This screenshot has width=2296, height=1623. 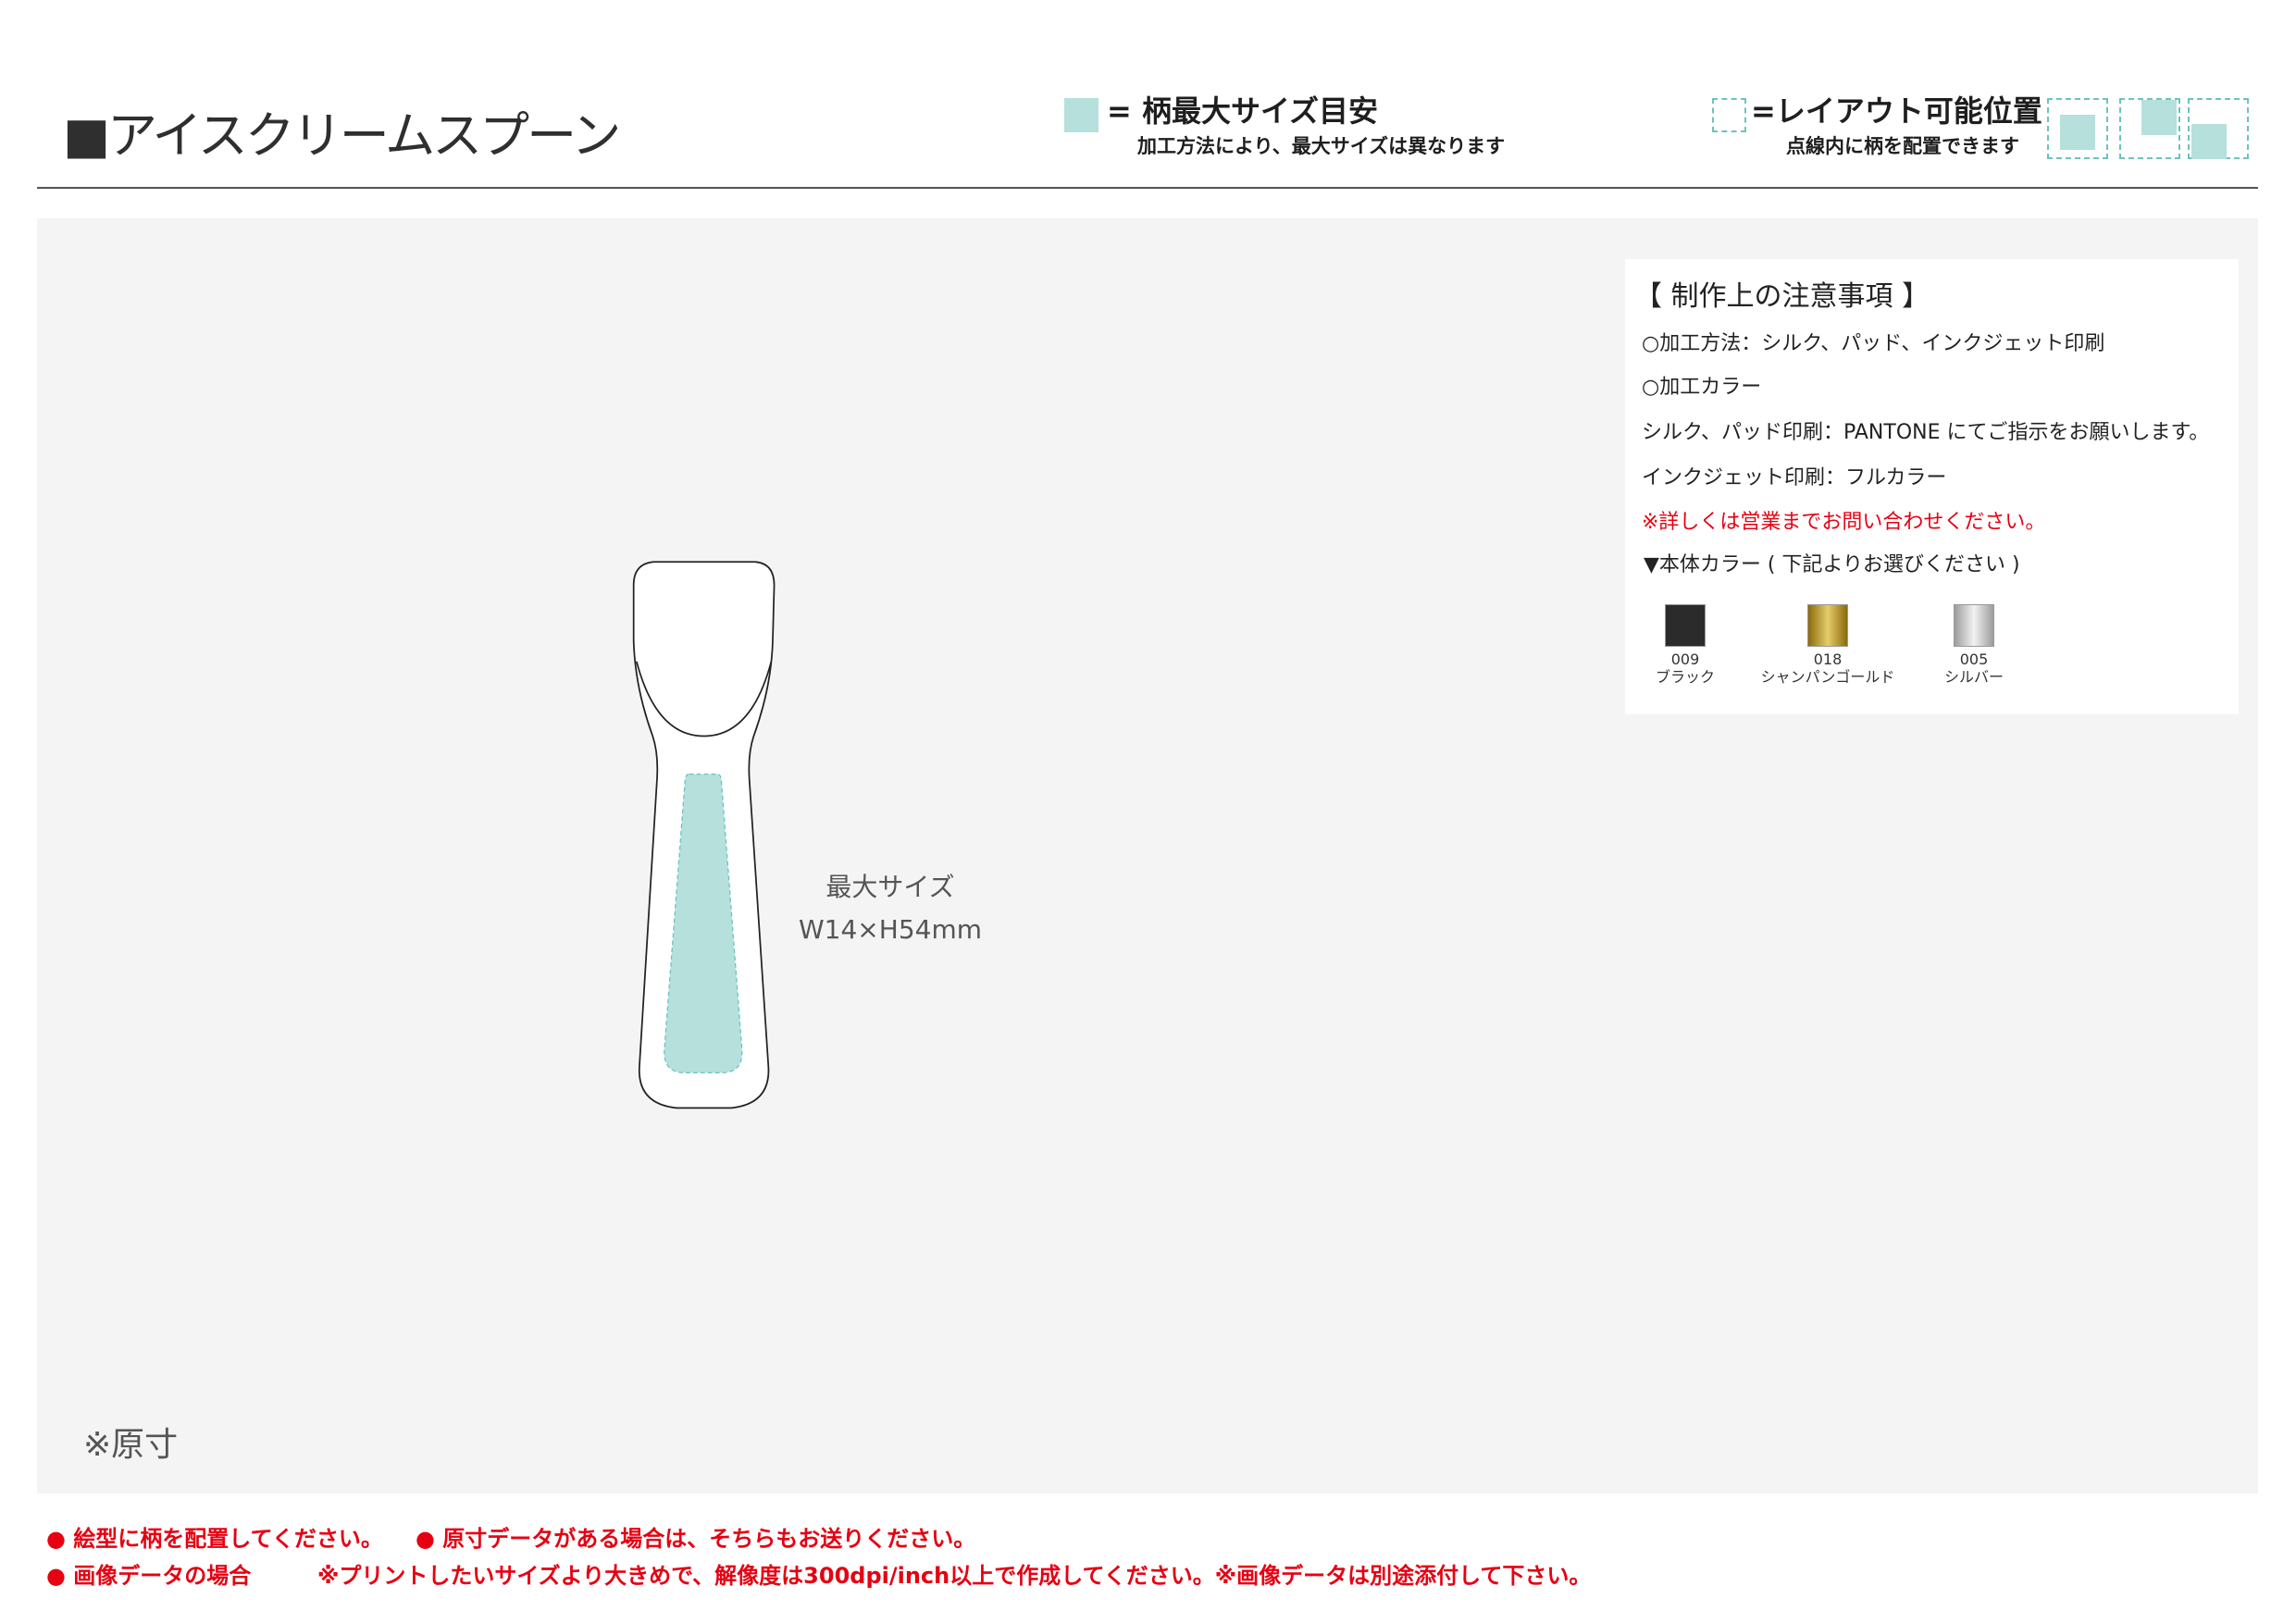 I want to click on page-title: ■アイスクリームスプーン, so click(x=342, y=135).